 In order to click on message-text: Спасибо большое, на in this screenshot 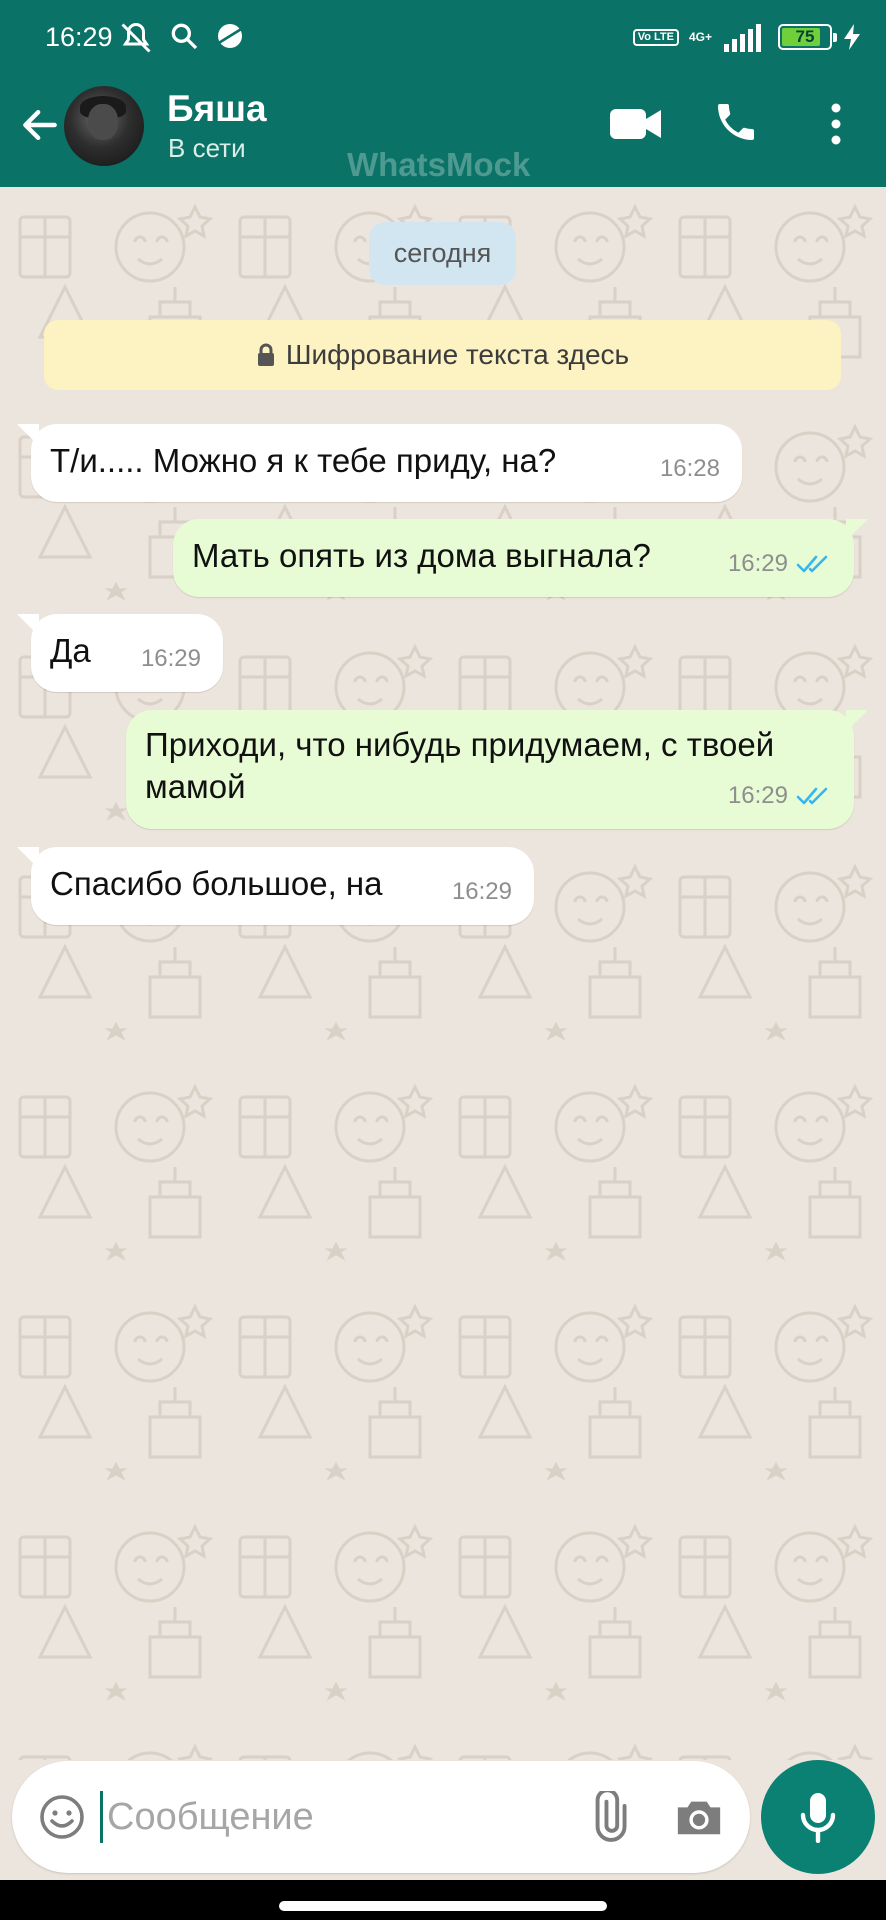, I will do `click(216, 883)`.